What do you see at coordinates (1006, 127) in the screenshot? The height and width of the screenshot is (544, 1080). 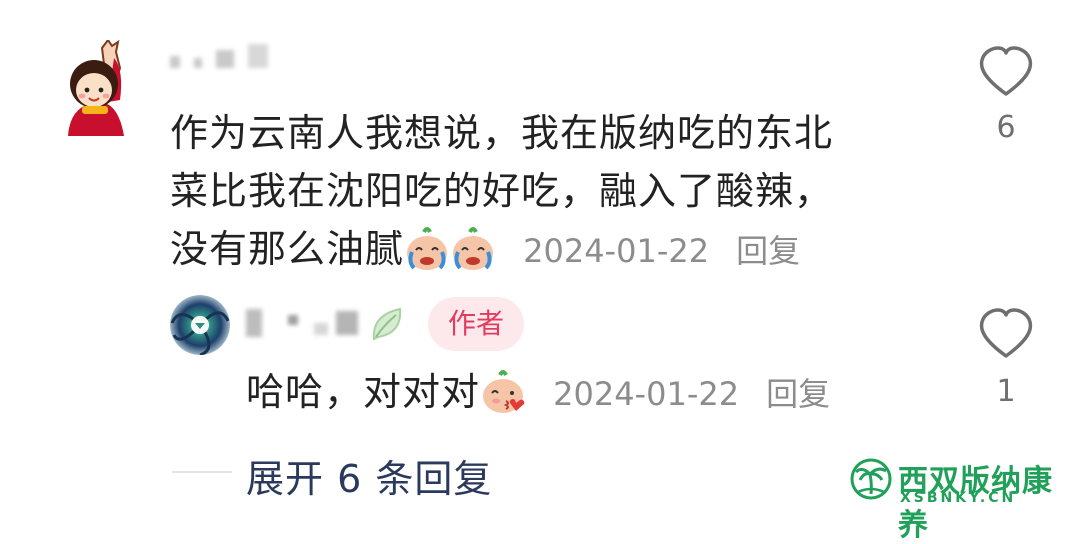 I see `comment-like-count: 6` at bounding box center [1006, 127].